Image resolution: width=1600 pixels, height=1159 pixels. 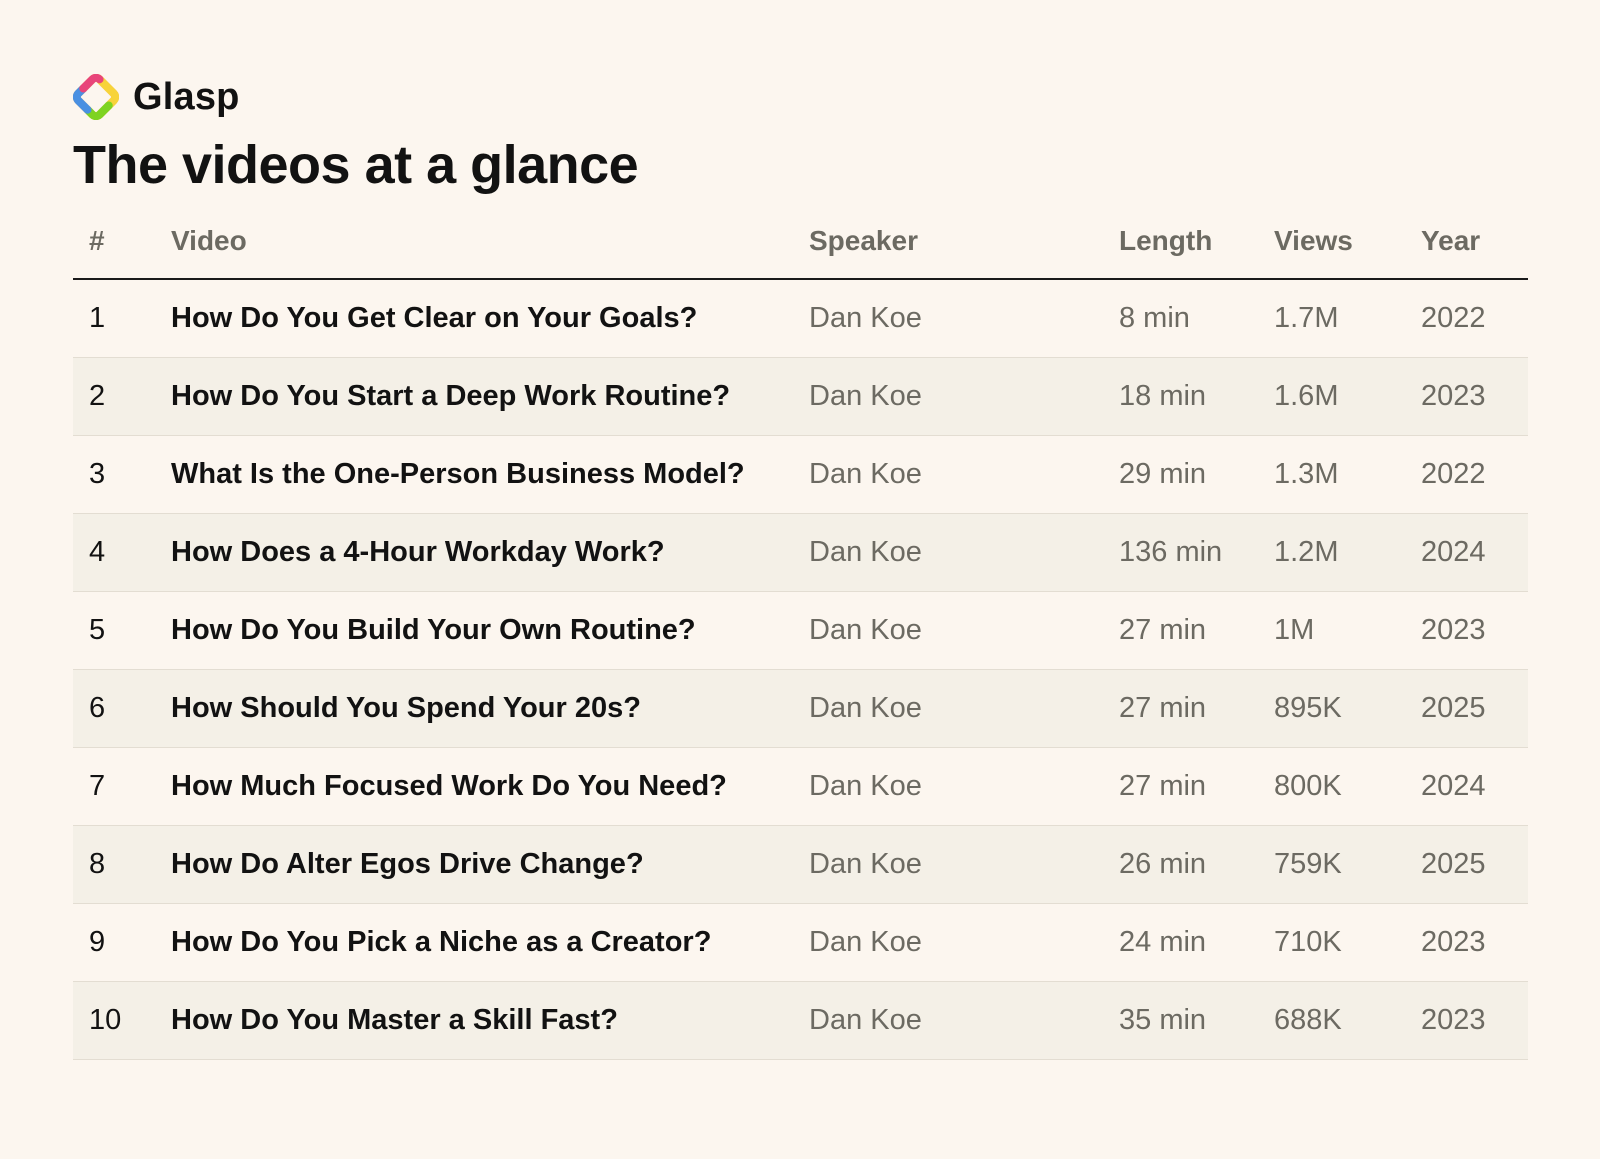 What do you see at coordinates (490, 474) in the screenshot?
I see `video-title: What Is the One-Person Business Model?` at bounding box center [490, 474].